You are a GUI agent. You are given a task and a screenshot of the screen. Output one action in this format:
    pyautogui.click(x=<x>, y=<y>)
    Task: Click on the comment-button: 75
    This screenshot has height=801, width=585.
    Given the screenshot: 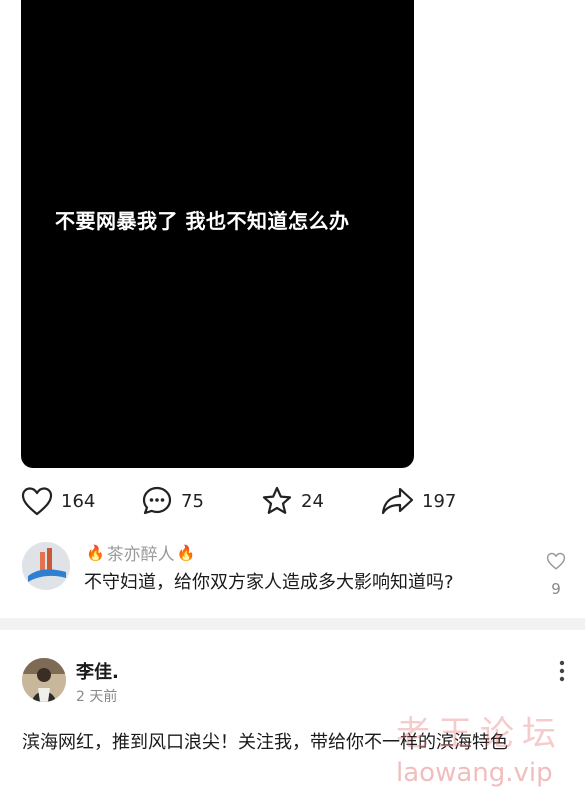 What is the action you would take?
    pyautogui.click(x=172, y=501)
    